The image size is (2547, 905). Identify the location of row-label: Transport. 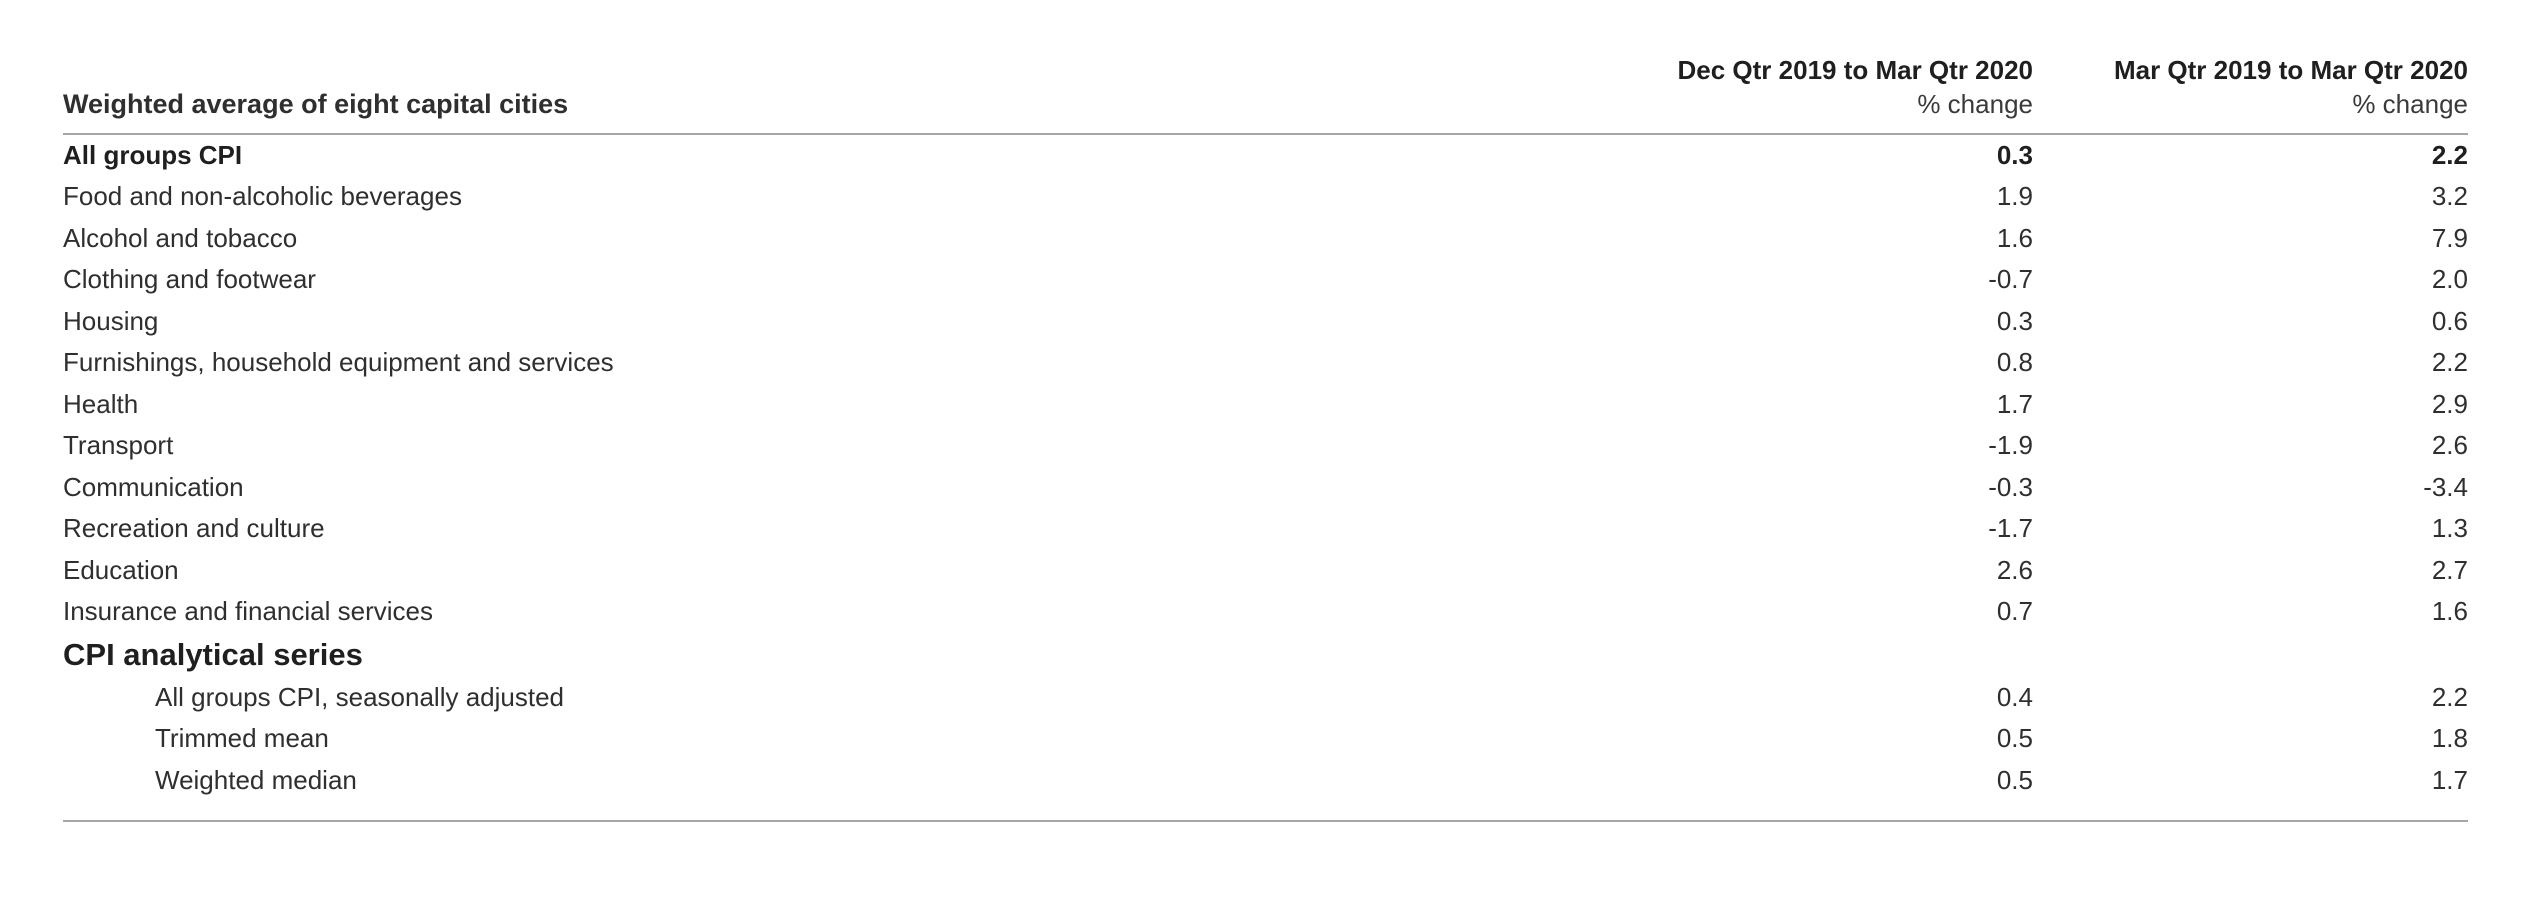
(118, 445).